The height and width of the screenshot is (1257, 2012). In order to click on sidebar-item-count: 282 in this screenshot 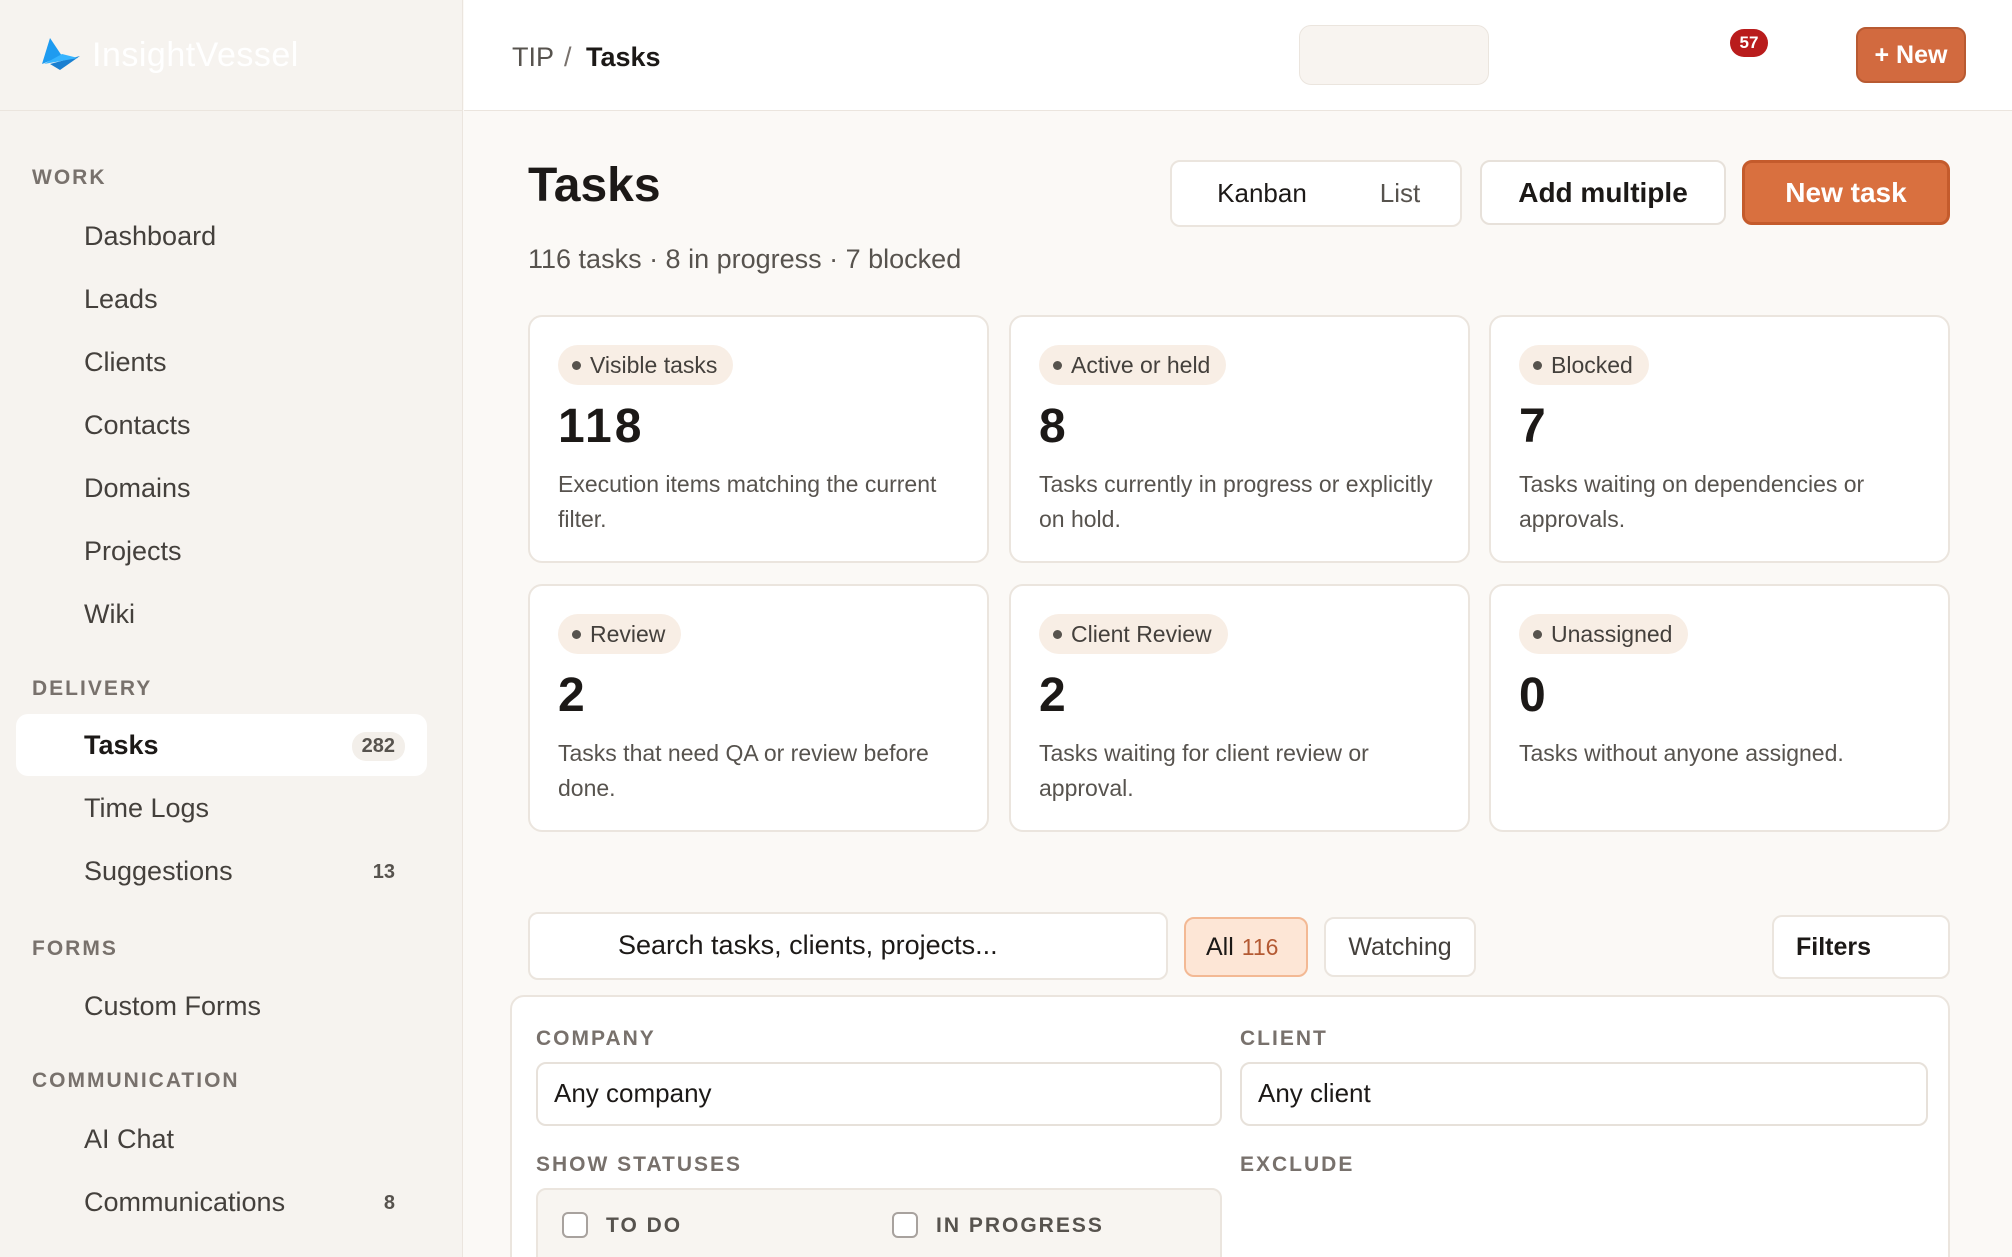, I will do `click(378, 746)`.